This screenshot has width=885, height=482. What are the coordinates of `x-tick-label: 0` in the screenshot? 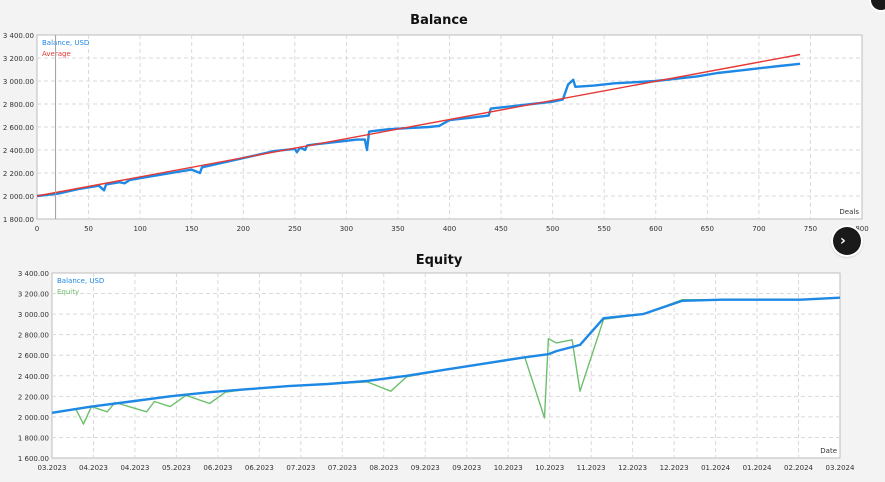 It's located at (37, 229).